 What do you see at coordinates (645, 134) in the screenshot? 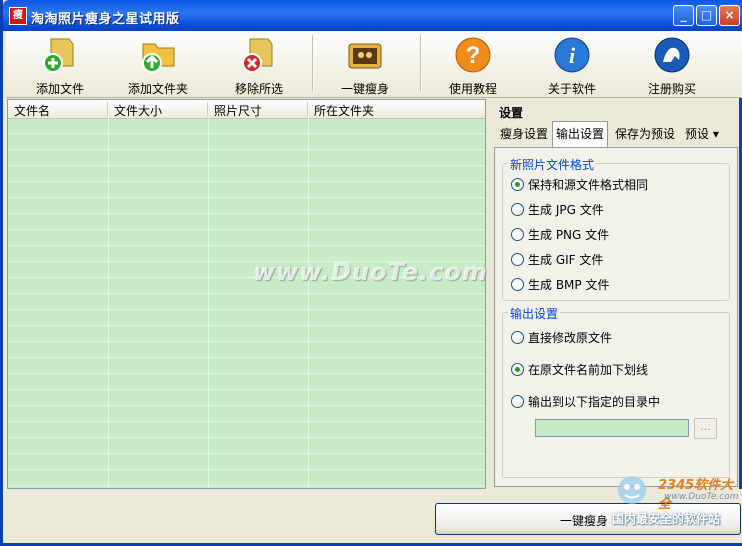
I see `tab-save-preset: 保存为预设` at bounding box center [645, 134].